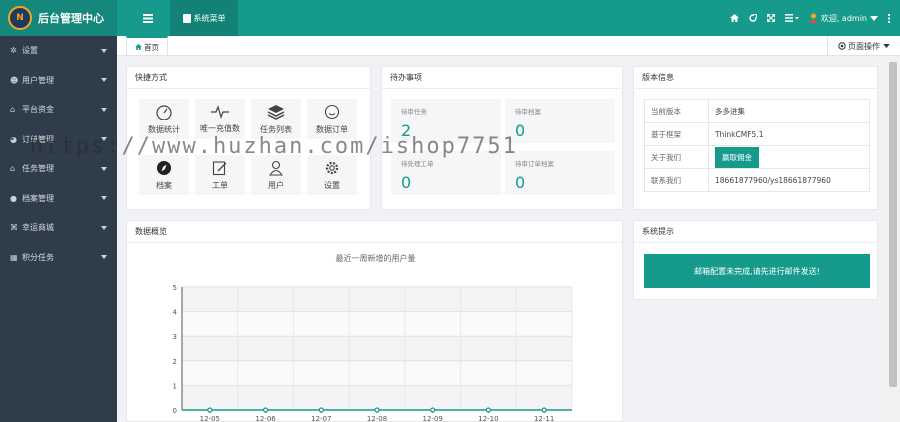 This screenshot has width=900, height=422. What do you see at coordinates (332, 175) in the screenshot?
I see `shortcut-settings: 设置` at bounding box center [332, 175].